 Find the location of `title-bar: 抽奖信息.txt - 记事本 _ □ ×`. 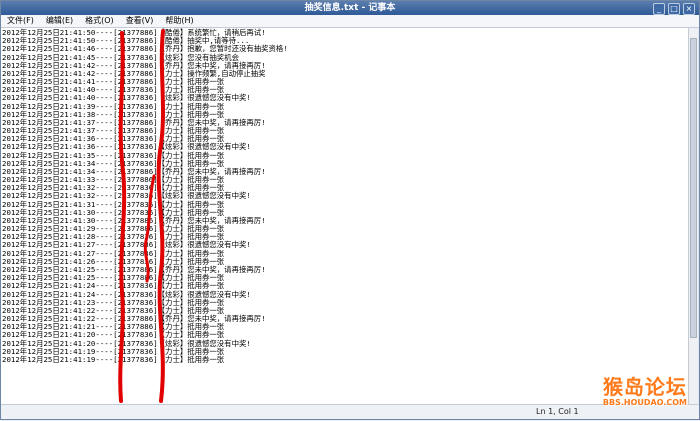

title-bar: 抽奖信息.txt - 记事本 _ □ × is located at coordinates (350, 8).